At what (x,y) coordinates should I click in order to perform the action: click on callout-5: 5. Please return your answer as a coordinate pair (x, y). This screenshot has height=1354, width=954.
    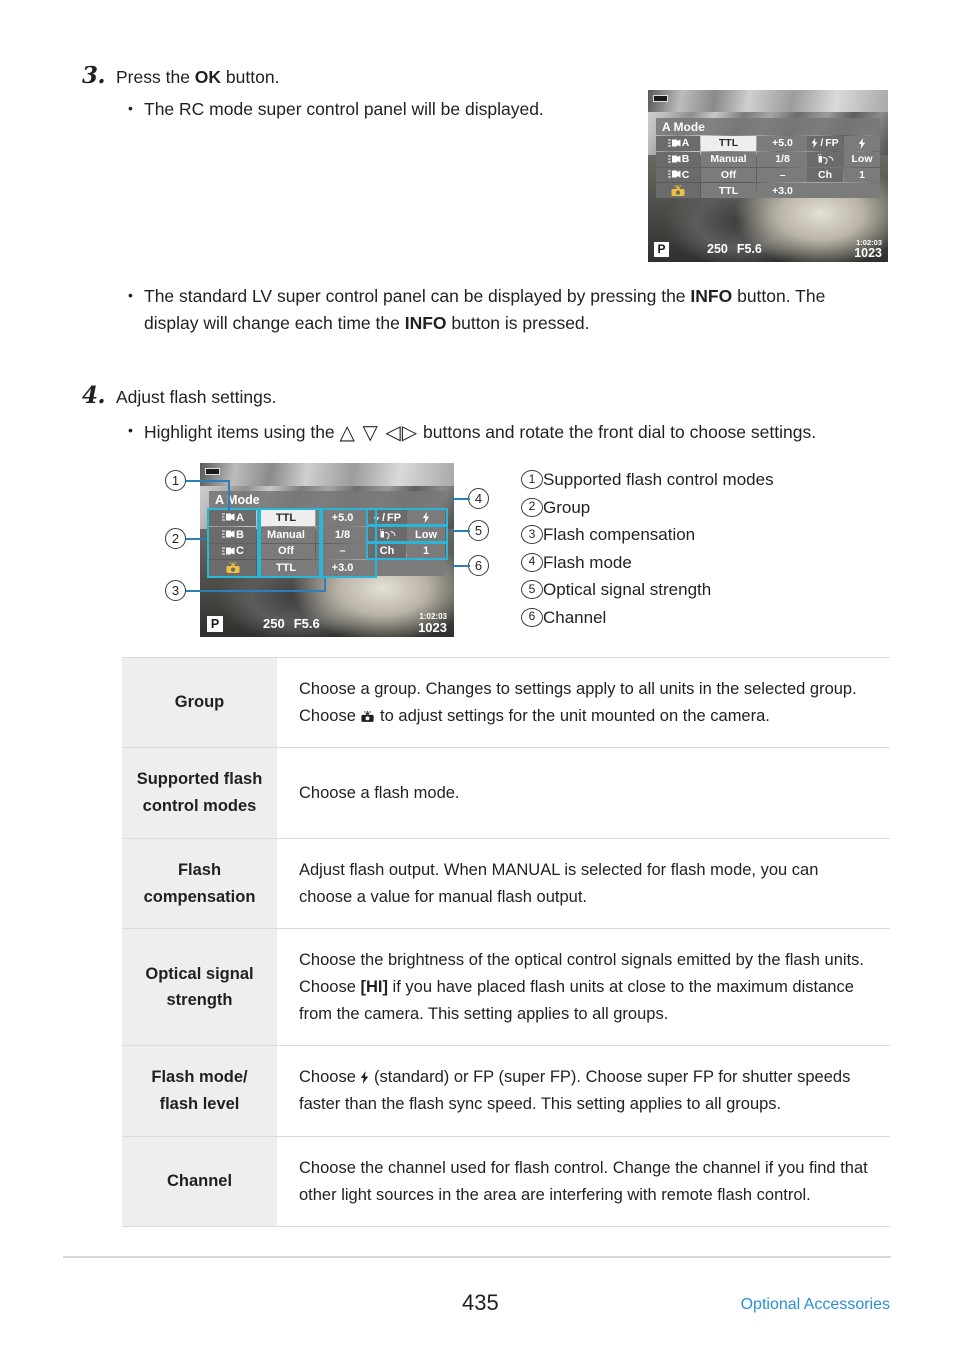
    Looking at the image, I should click on (478, 530).